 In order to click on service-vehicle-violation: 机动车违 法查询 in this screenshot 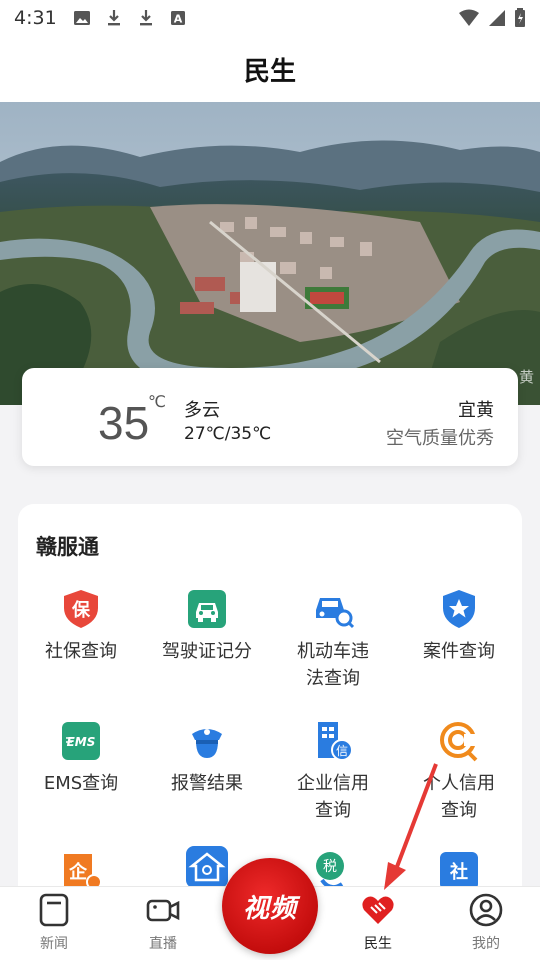, I will do `click(333, 640)`.